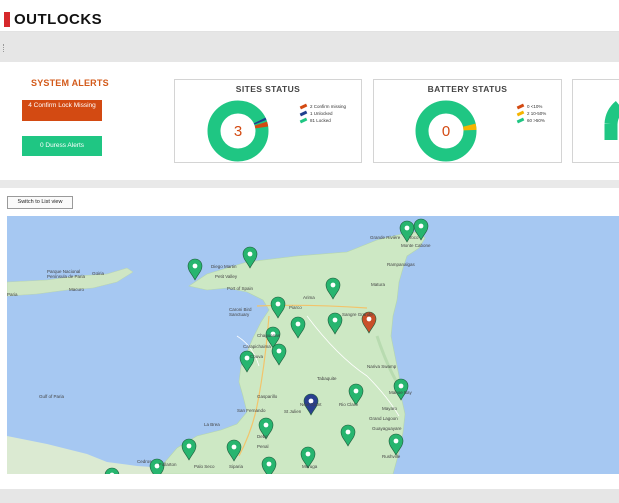  Describe the element at coordinates (240, 288) in the screenshot. I see `place-label: Port of Spain` at that location.